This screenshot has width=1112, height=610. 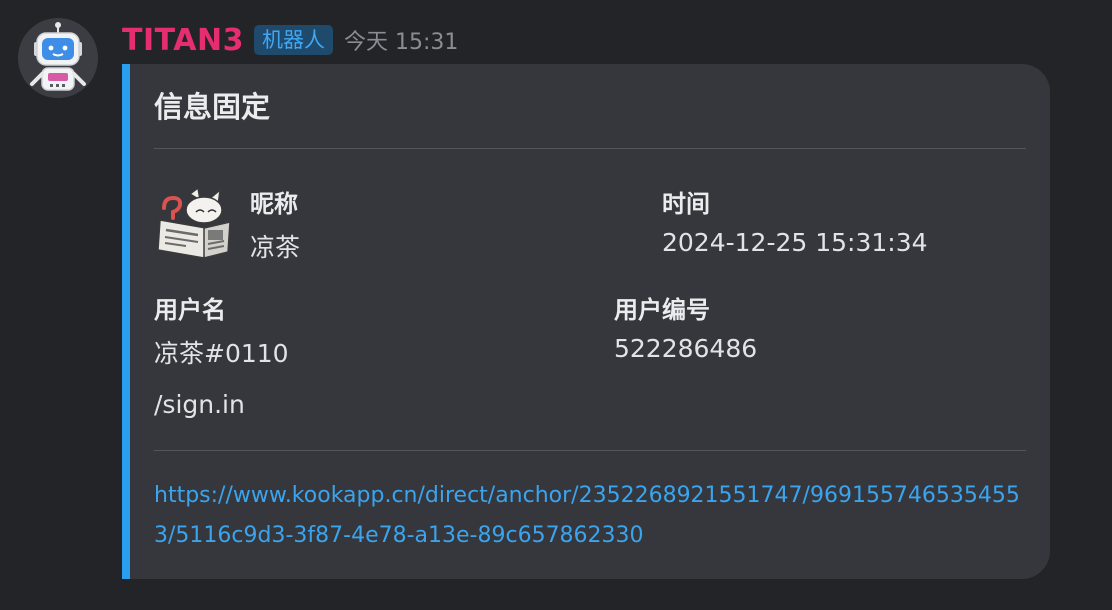 I want to click on author-name: TITAN3, so click(x=183, y=40).